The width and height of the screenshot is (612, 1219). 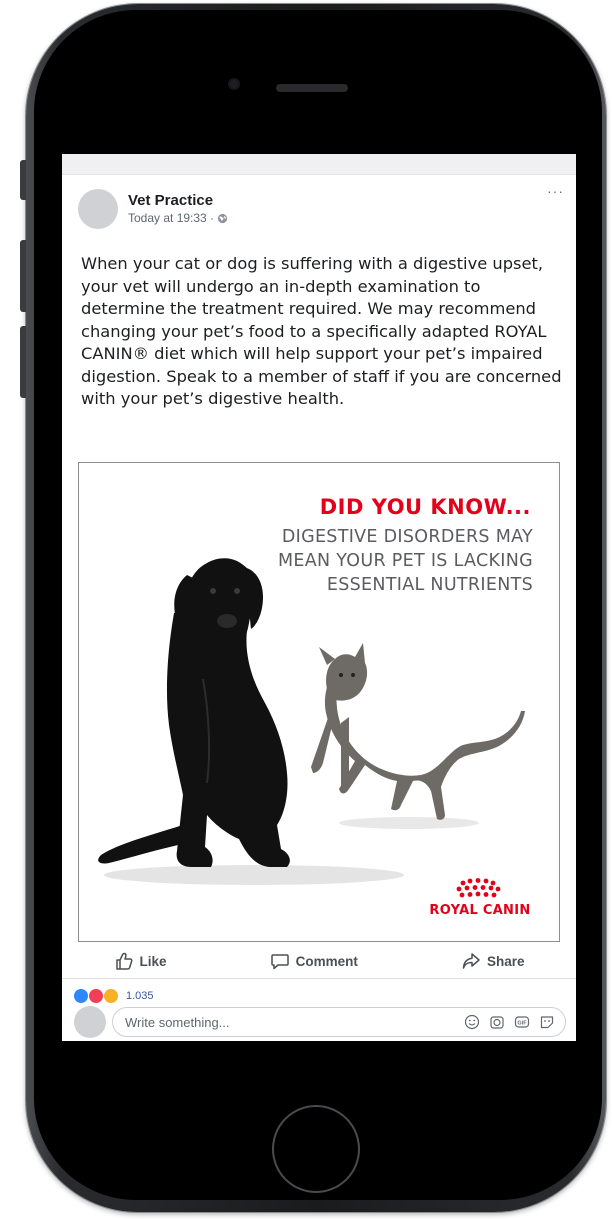 I want to click on sticker-icon, so click(x=547, y=1022).